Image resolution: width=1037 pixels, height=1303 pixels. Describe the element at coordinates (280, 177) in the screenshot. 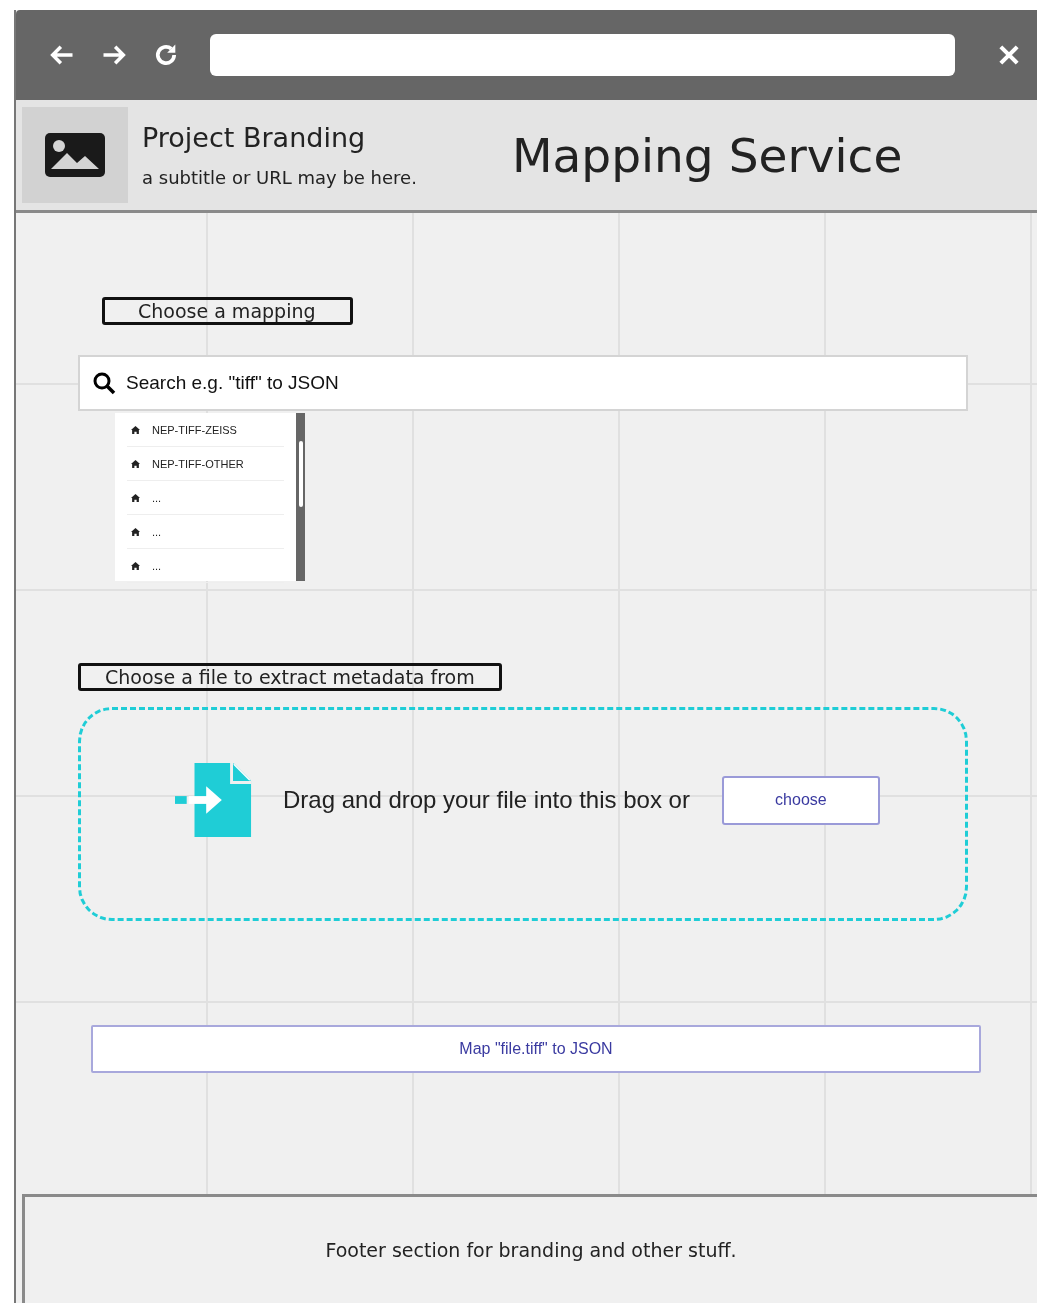

I see `subtitle: a subtitle or URL may be here.` at that location.